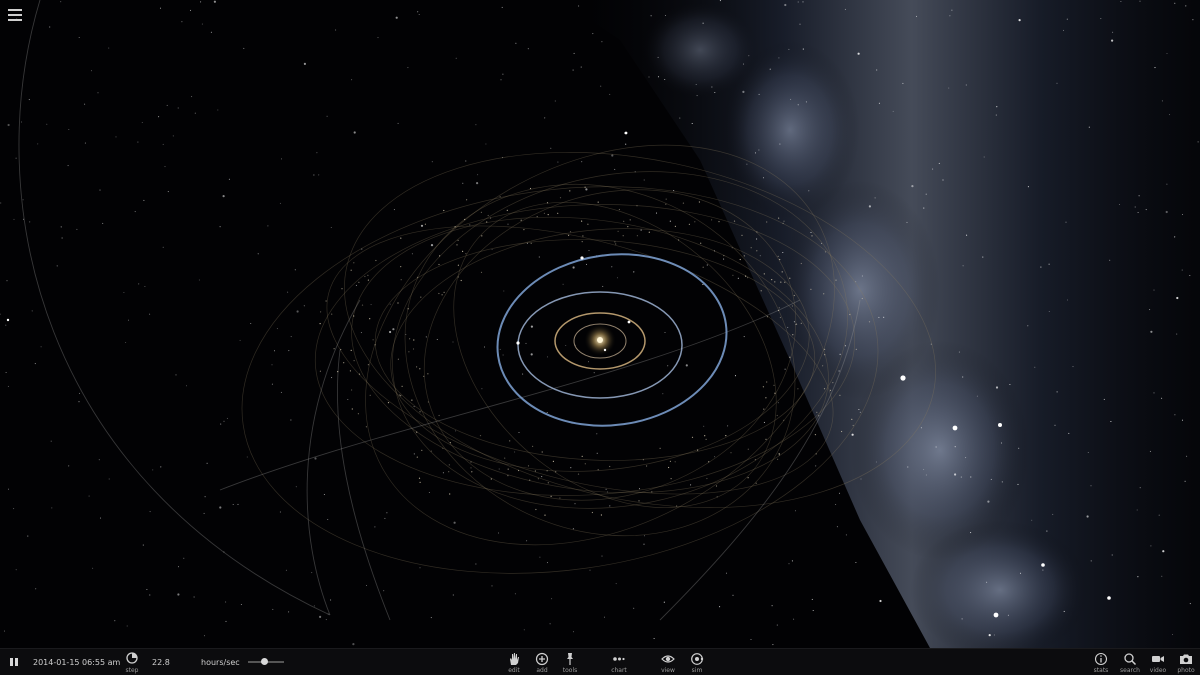 The image size is (1200, 675). What do you see at coordinates (1186, 670) in the screenshot?
I see `photo-label: photo` at bounding box center [1186, 670].